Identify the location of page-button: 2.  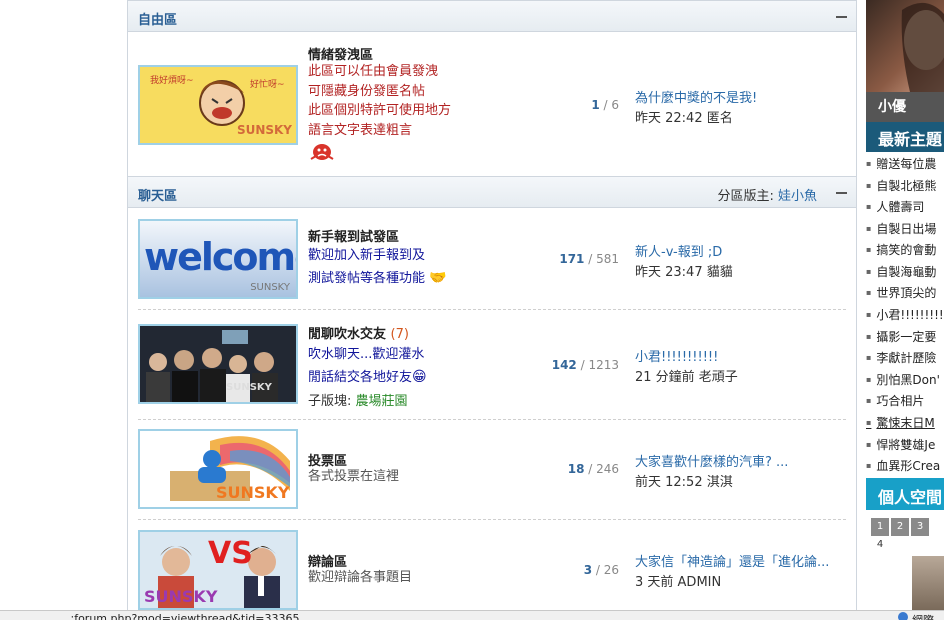
(900, 527).